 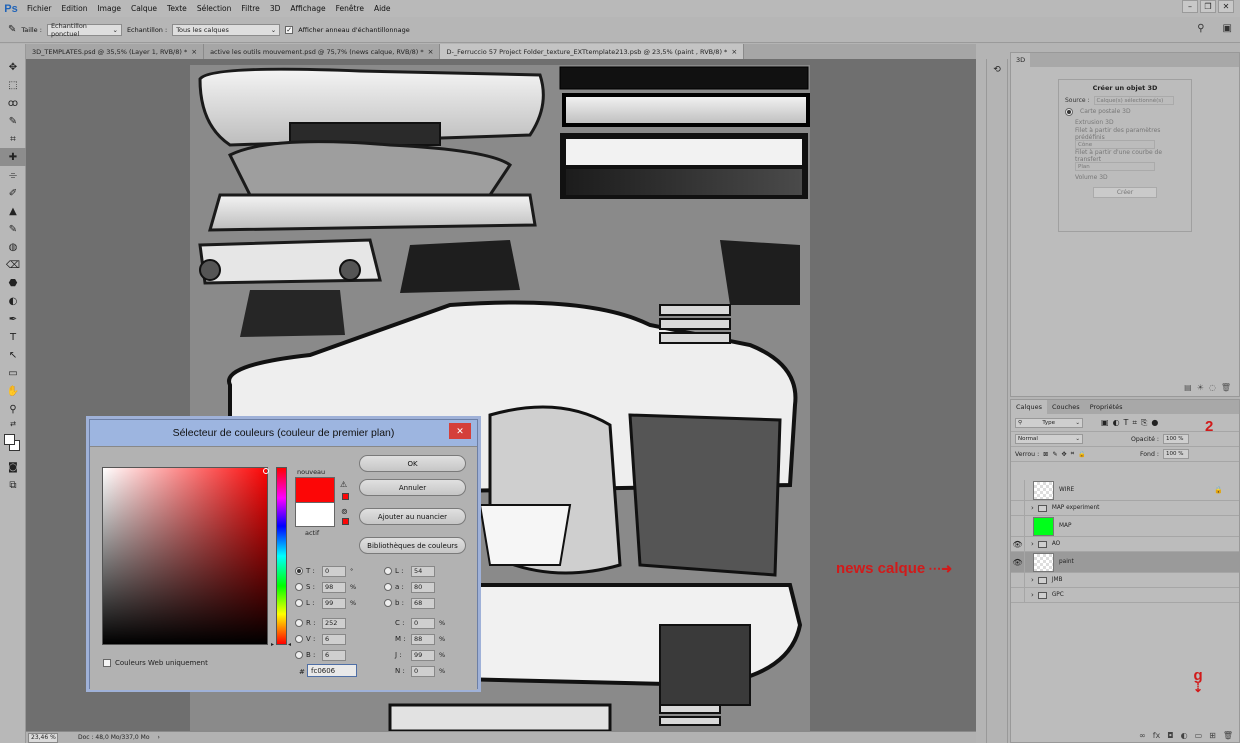 I want to click on hue-slider, so click(x=281, y=556).